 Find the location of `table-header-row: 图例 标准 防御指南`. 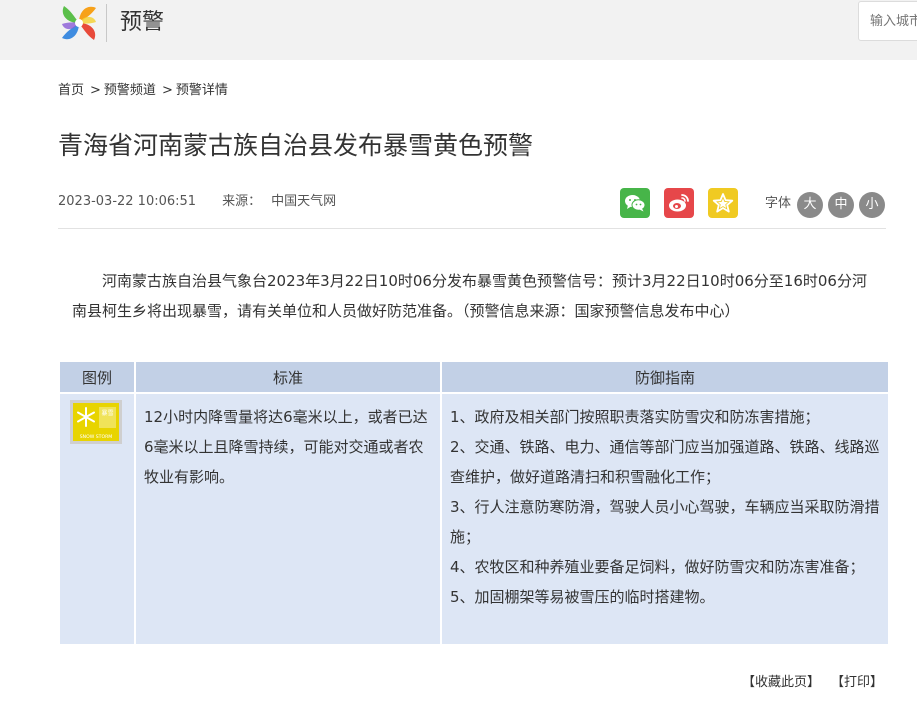

table-header-row: 图例 标准 防御指南 is located at coordinates (474, 377).